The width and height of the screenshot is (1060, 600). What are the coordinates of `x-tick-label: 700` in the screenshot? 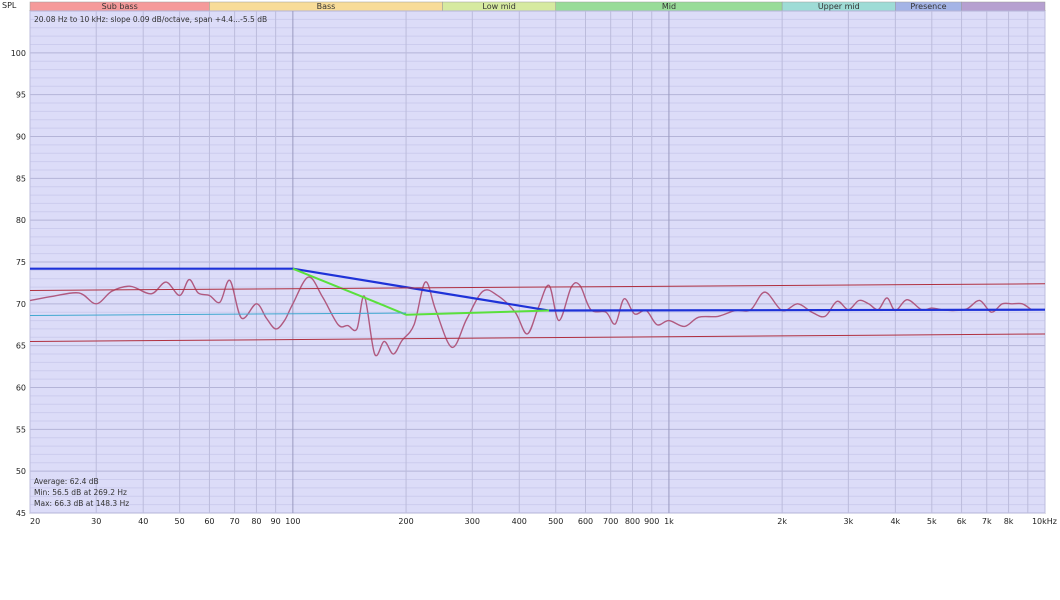 It's located at (610, 521).